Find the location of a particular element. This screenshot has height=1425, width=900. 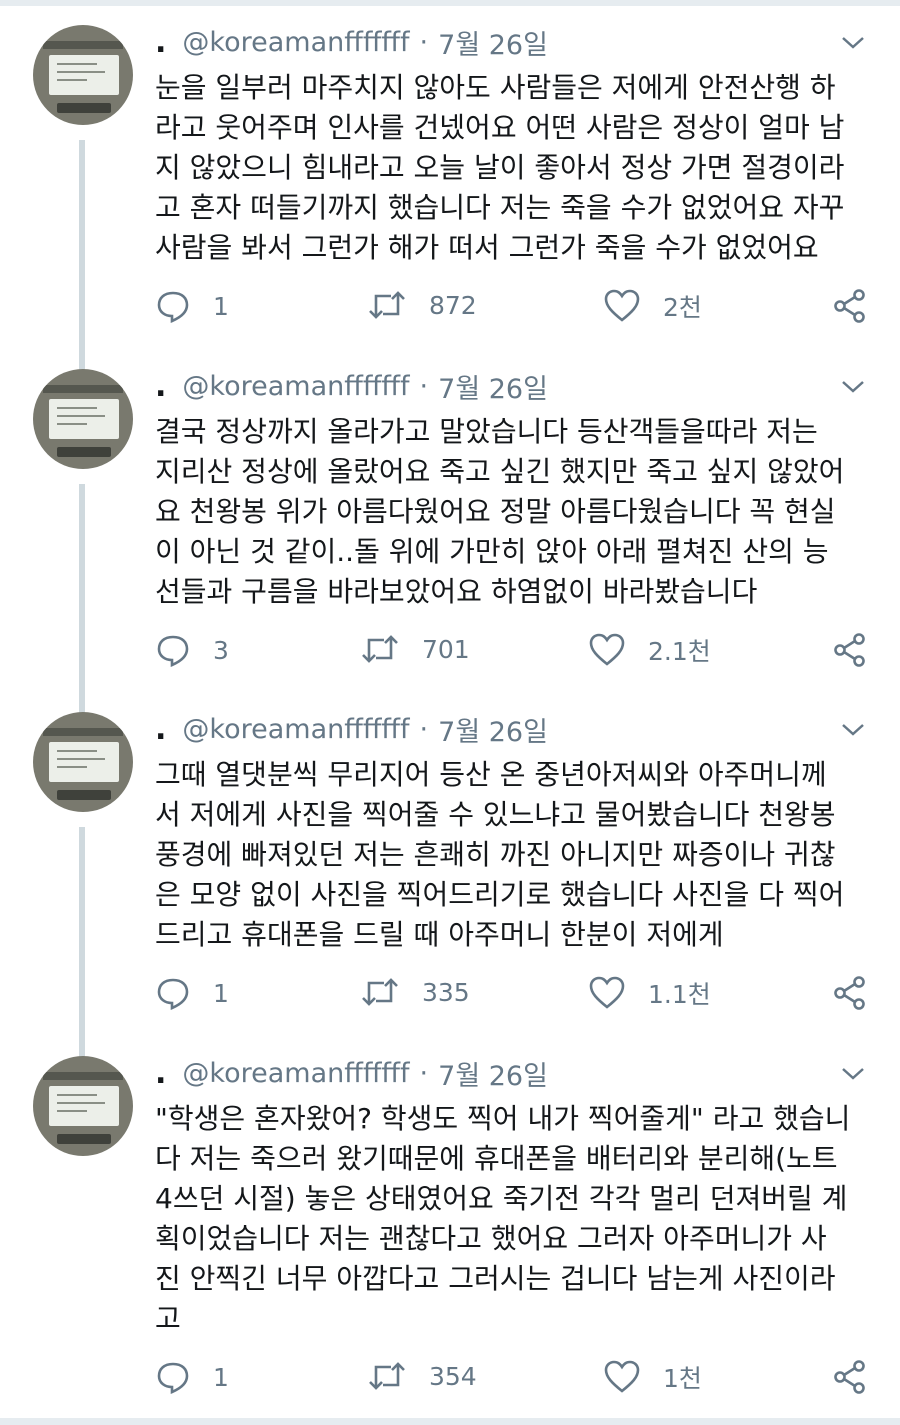

tweet-actions: 1 335 1.1천 is located at coordinates (450, 995).